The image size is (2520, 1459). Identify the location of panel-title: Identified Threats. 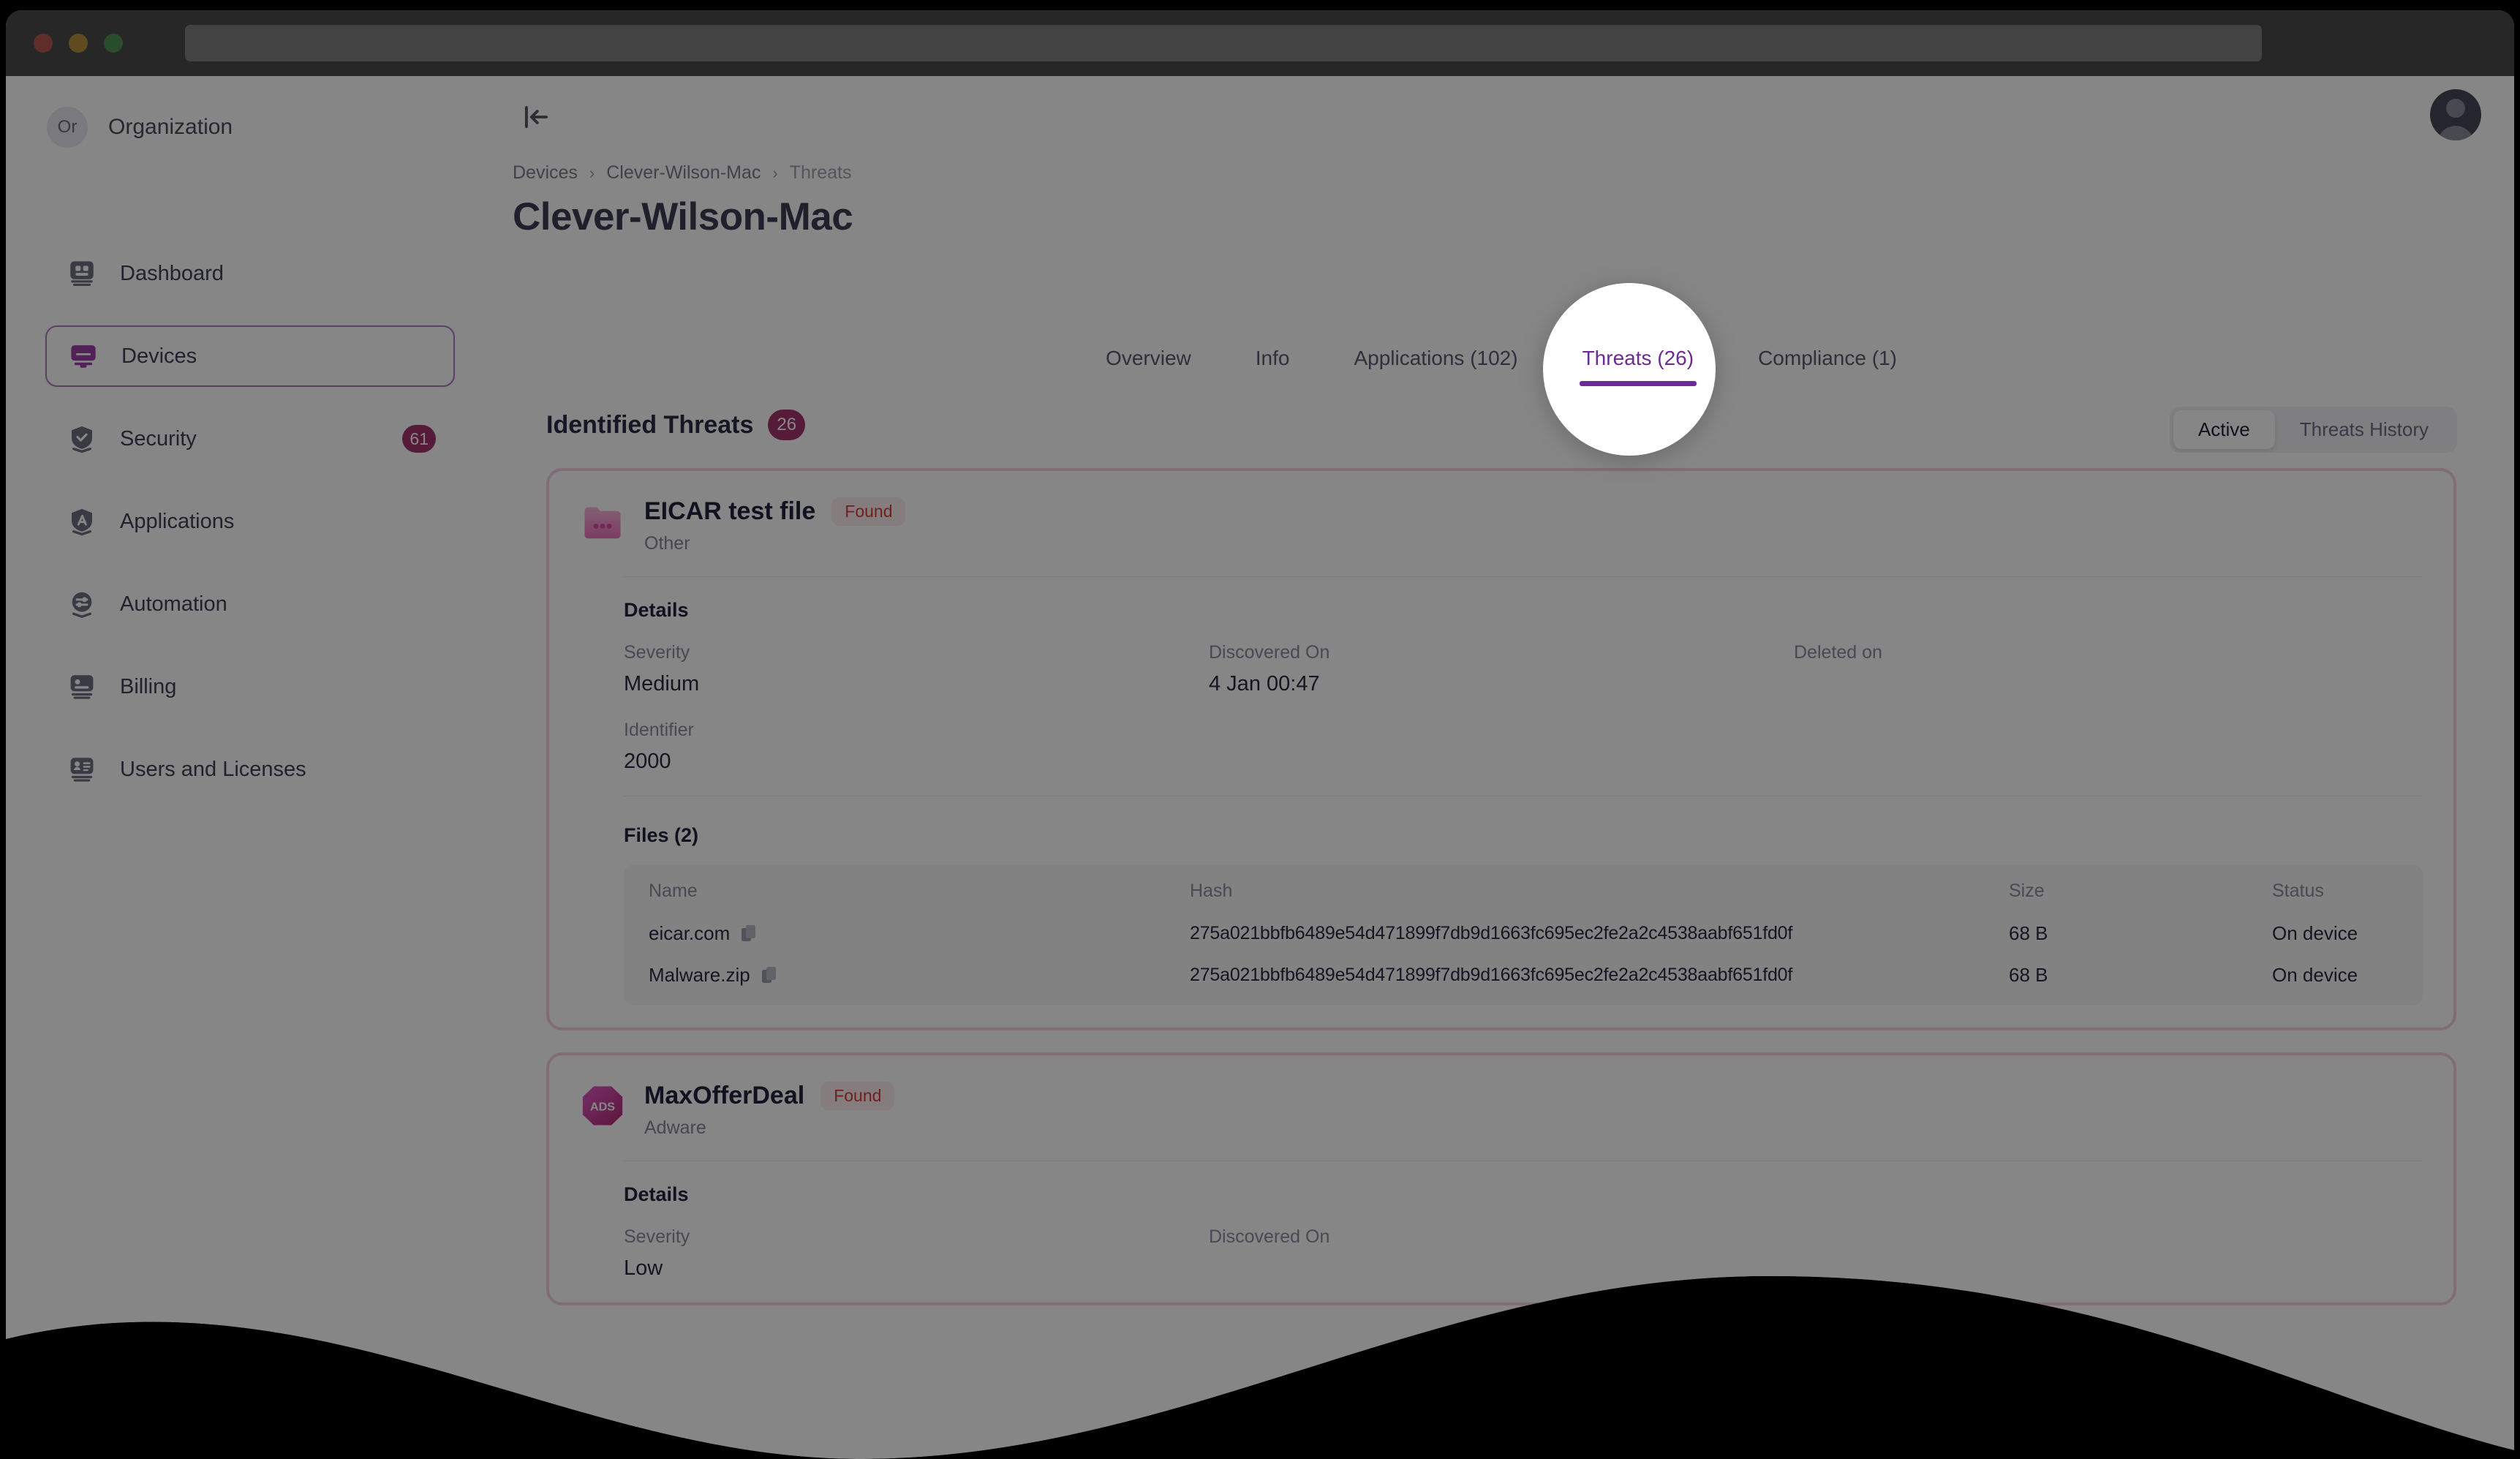
(650, 425).